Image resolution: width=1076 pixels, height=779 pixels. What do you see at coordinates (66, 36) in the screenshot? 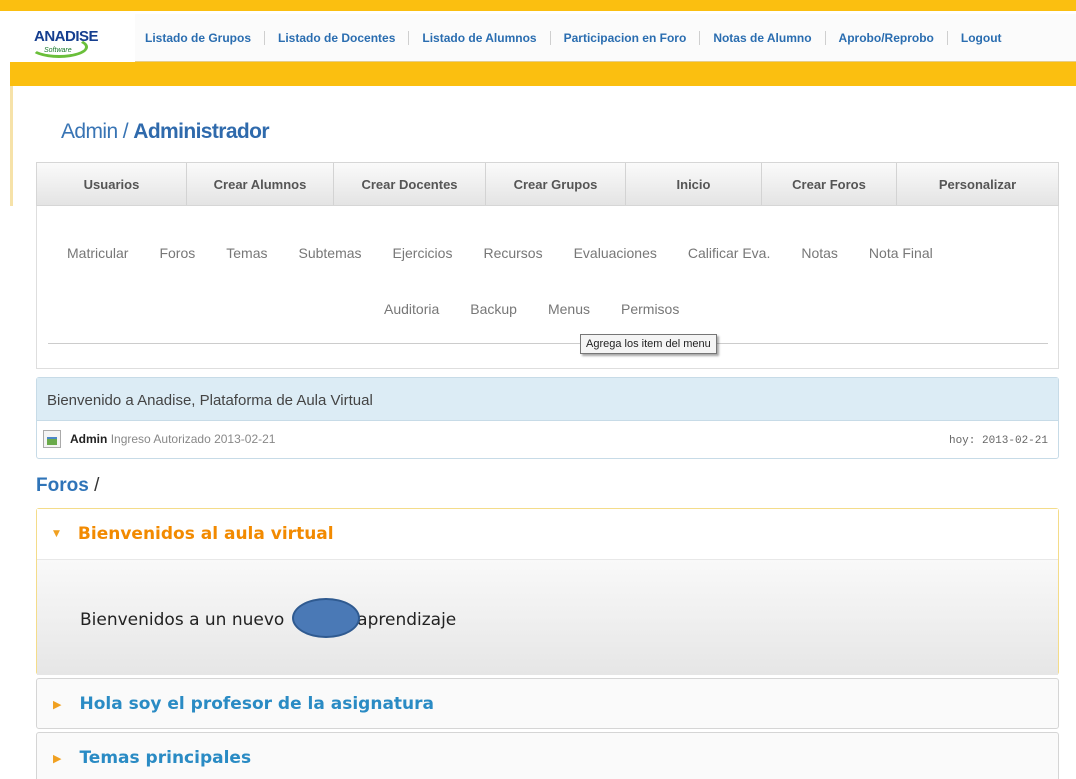
I see `logo-text: ANADISE` at bounding box center [66, 36].